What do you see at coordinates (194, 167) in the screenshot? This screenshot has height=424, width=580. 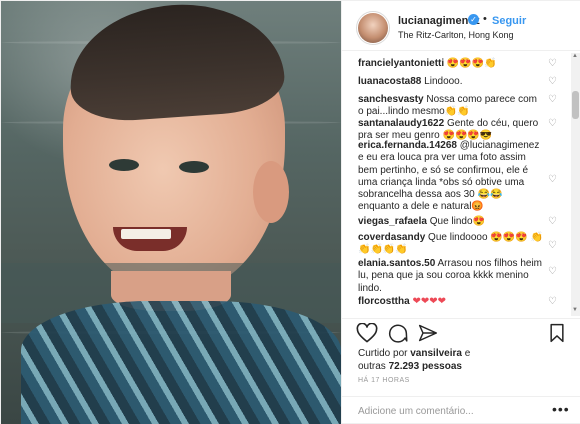 I see `boy-eye-right` at bounding box center [194, 167].